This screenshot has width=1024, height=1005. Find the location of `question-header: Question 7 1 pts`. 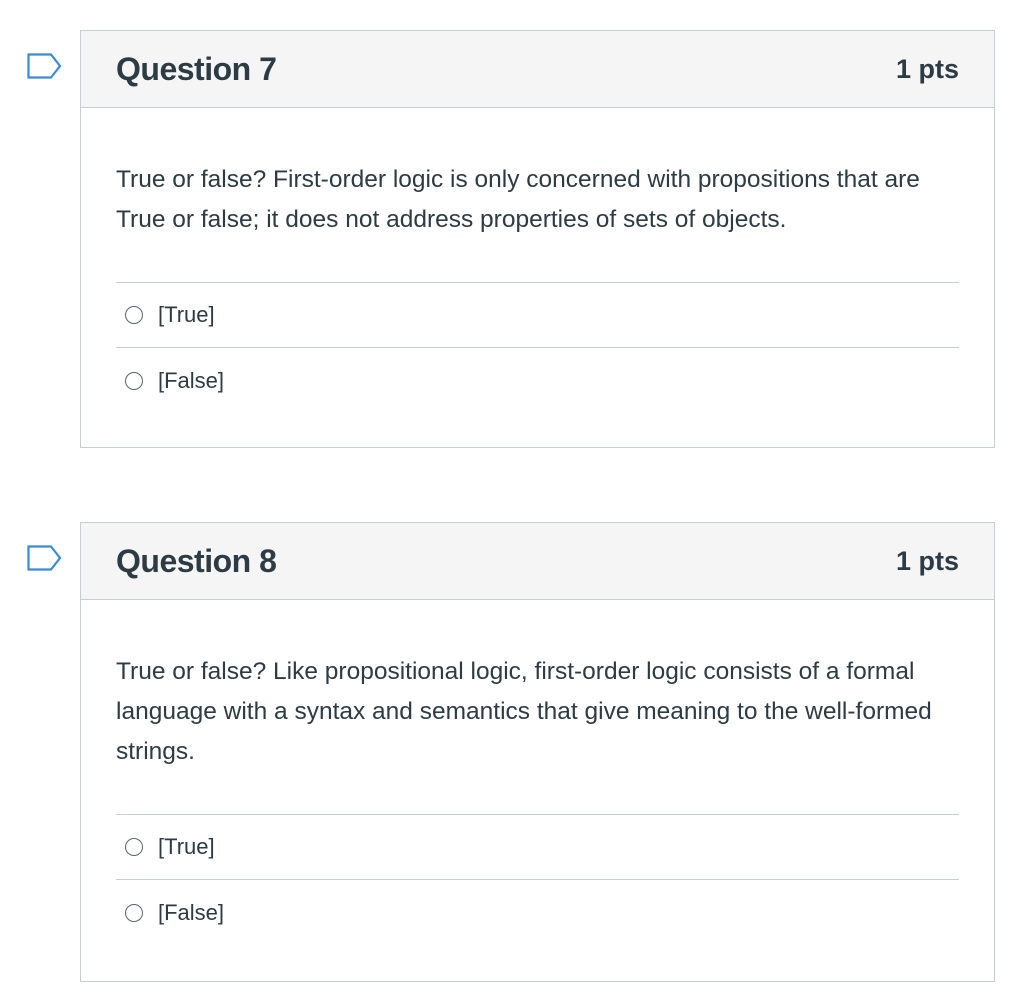

question-header: Question 7 1 pts is located at coordinates (537, 69).